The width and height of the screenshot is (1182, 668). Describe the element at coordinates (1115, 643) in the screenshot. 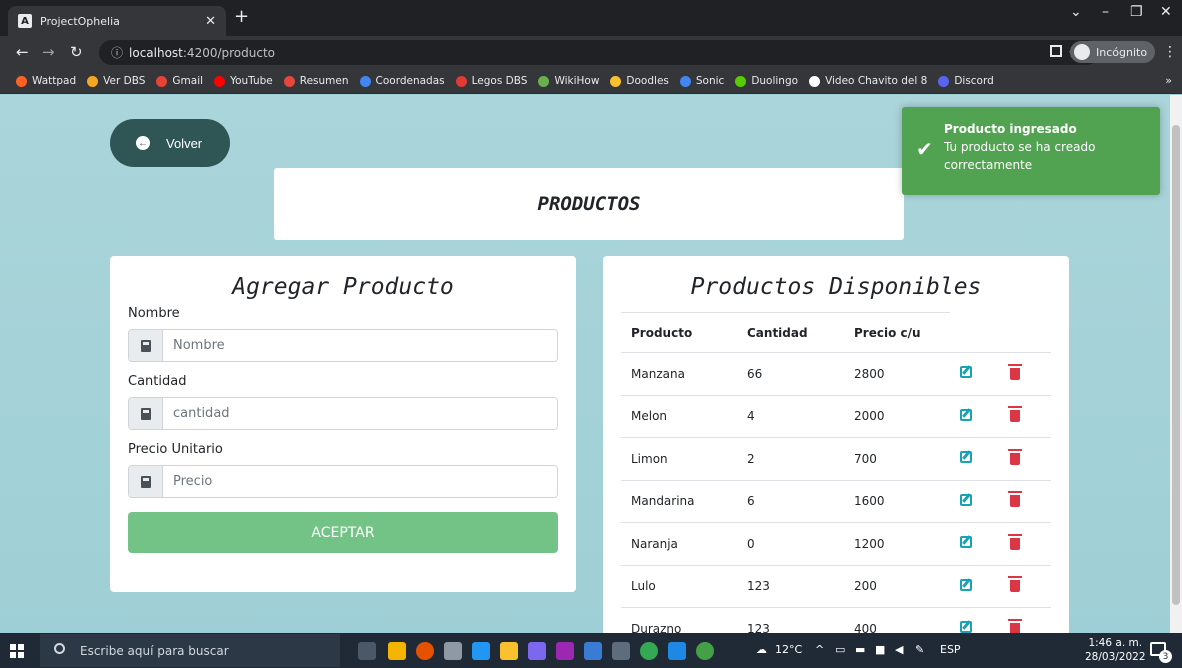

I see `clock-time: 1:46 a. m.` at that location.